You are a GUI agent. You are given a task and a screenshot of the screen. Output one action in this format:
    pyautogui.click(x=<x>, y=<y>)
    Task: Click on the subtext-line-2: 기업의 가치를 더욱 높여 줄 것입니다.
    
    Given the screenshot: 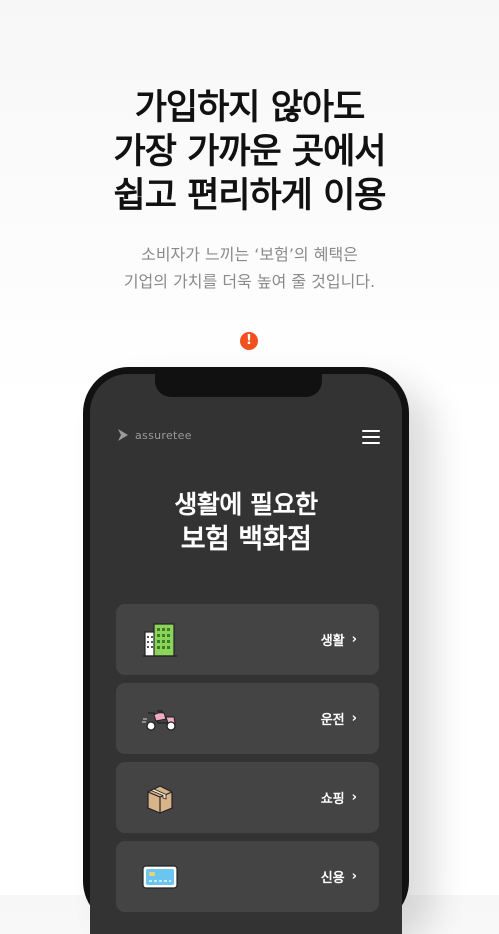 What is the action you would take?
    pyautogui.click(x=249, y=281)
    